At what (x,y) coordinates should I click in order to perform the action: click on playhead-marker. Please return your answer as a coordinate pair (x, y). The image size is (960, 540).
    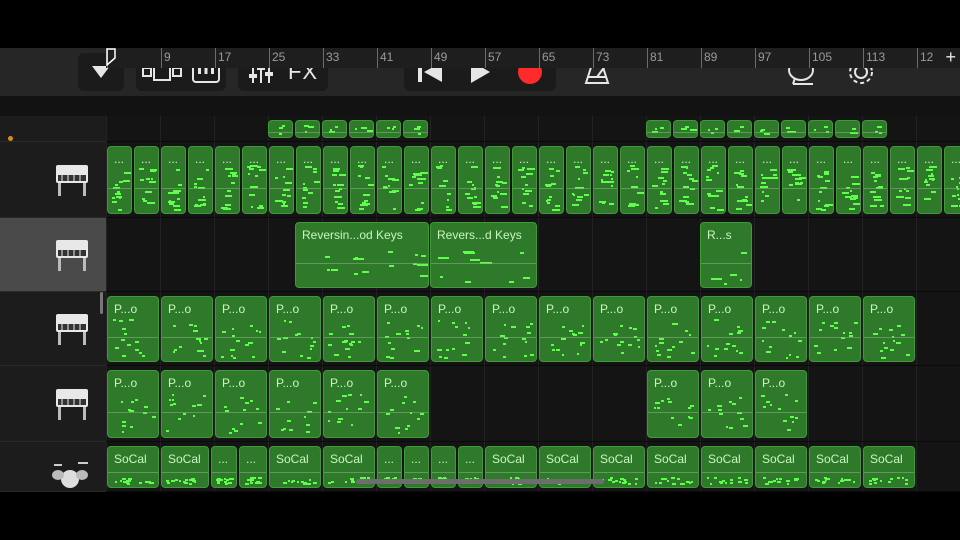
    Looking at the image, I should click on (111, 57).